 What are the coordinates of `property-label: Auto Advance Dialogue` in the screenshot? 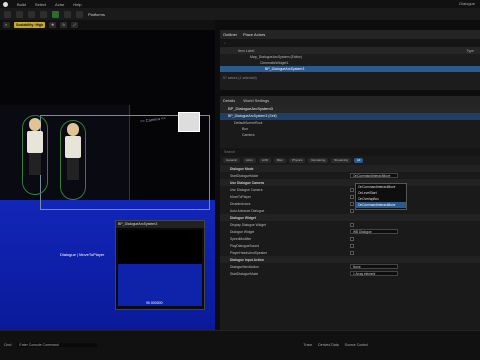 It's located at (247, 210).